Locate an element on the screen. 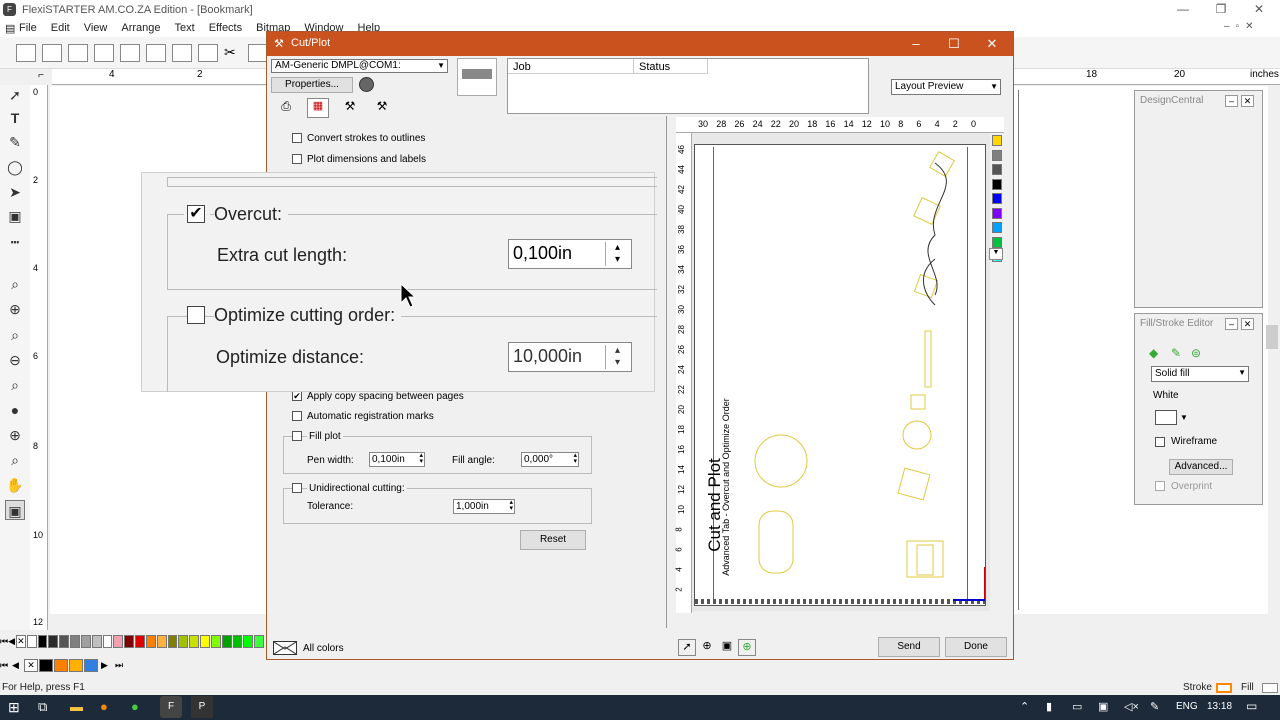 Image resolution: width=1280 pixels, height=720 pixels. clock: 13:18 is located at coordinates (1219, 706).